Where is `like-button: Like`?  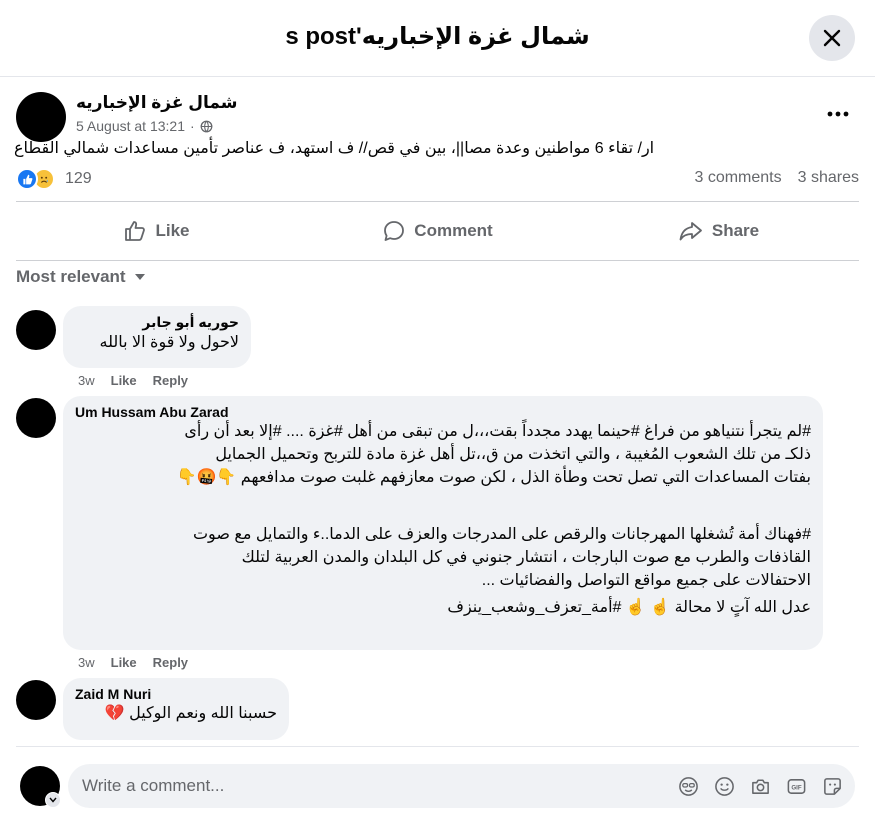
like-button: Like is located at coordinates (156, 231).